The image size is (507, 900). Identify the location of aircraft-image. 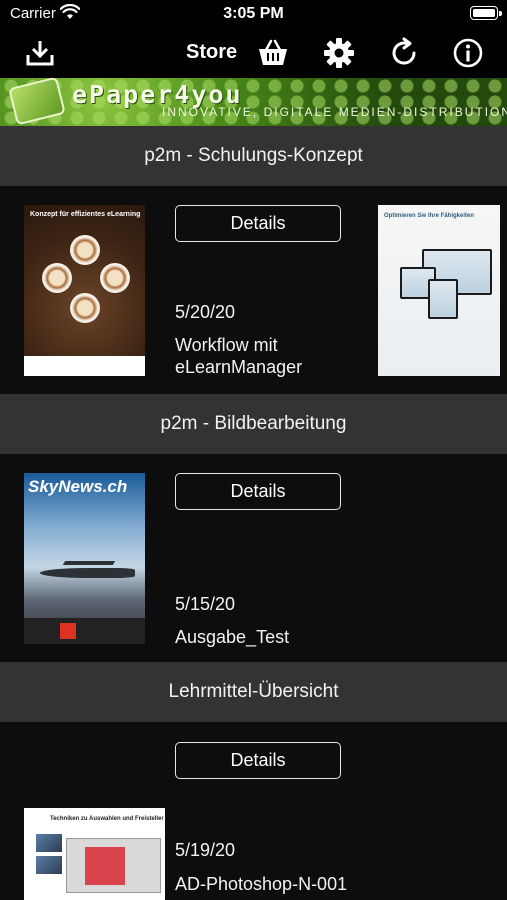
(87, 573).